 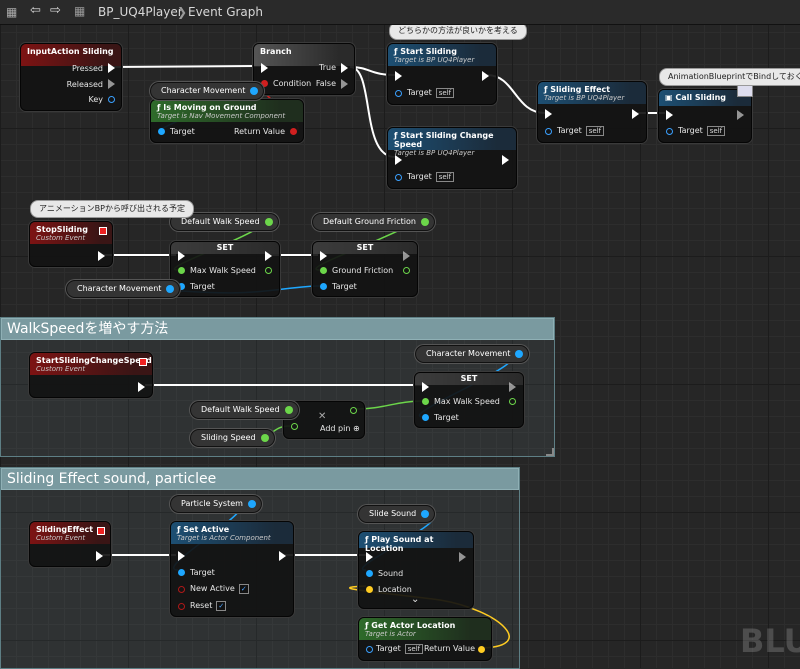 I want to click on back-arrow-icon: ⇦, so click(x=35, y=10).